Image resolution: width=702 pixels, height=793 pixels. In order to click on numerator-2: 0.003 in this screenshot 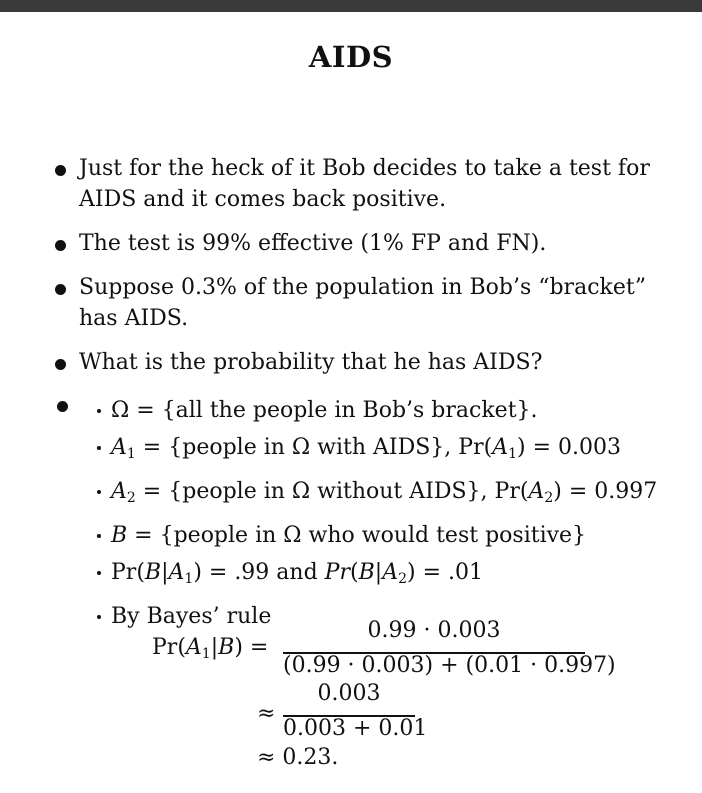, I will do `click(349, 693)`.